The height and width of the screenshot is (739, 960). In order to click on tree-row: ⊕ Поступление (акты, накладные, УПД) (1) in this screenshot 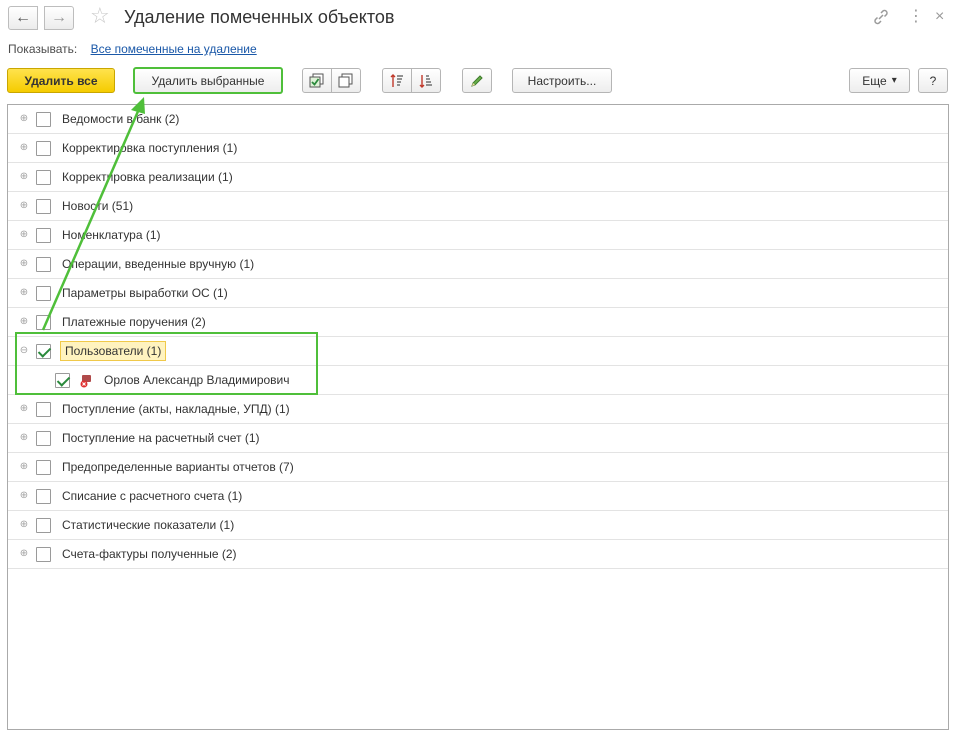, I will do `click(478, 409)`.